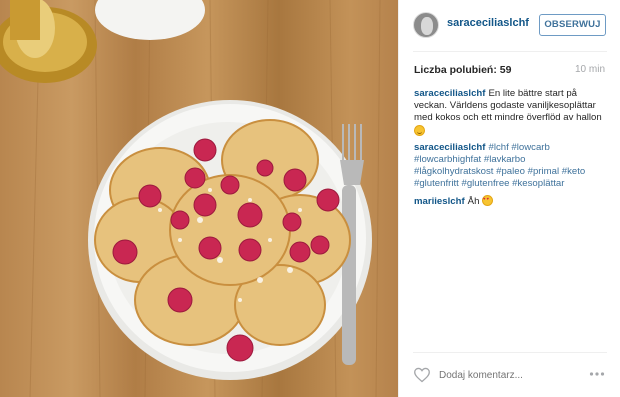 The width and height of the screenshot is (620, 397). I want to click on hashtag-link: #lowcarb, so click(530, 147).